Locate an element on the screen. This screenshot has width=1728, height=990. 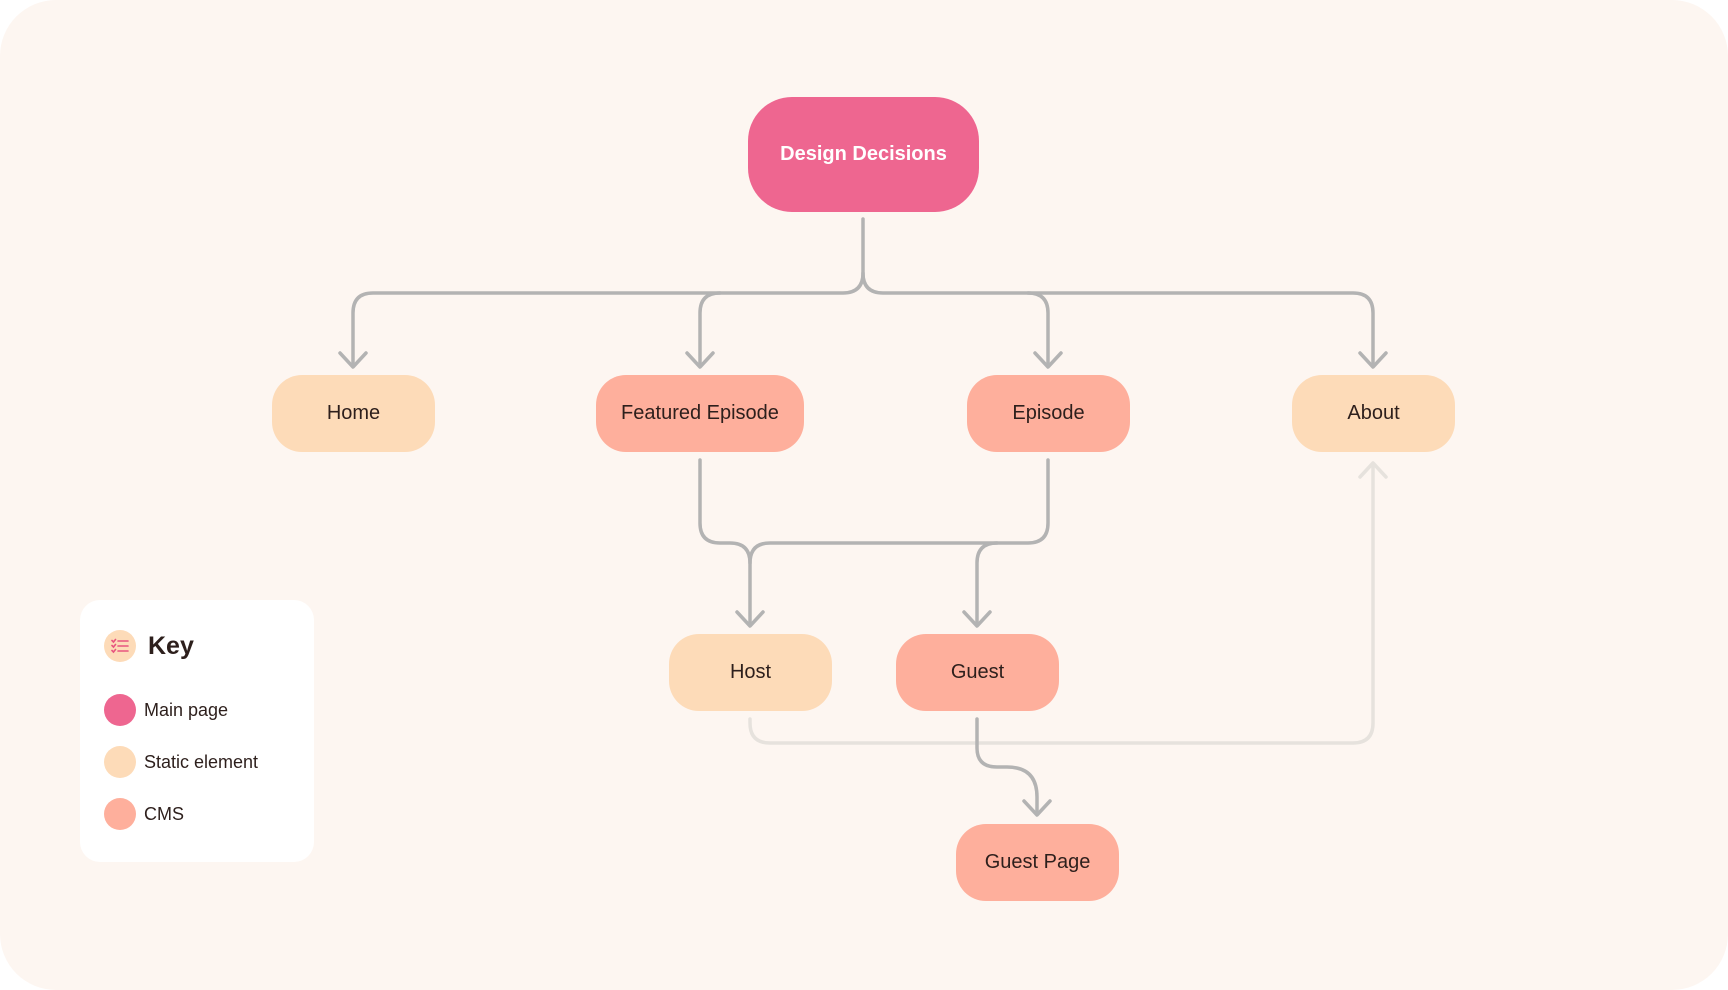
node-label: Guest is located at coordinates (977, 672).